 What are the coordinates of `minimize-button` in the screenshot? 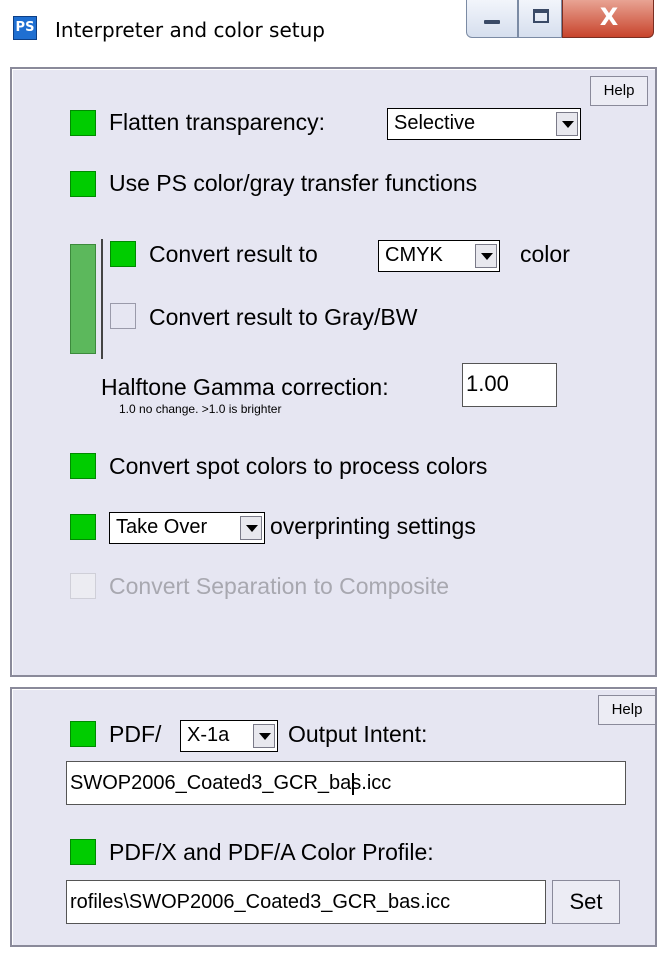 It's located at (492, 19).